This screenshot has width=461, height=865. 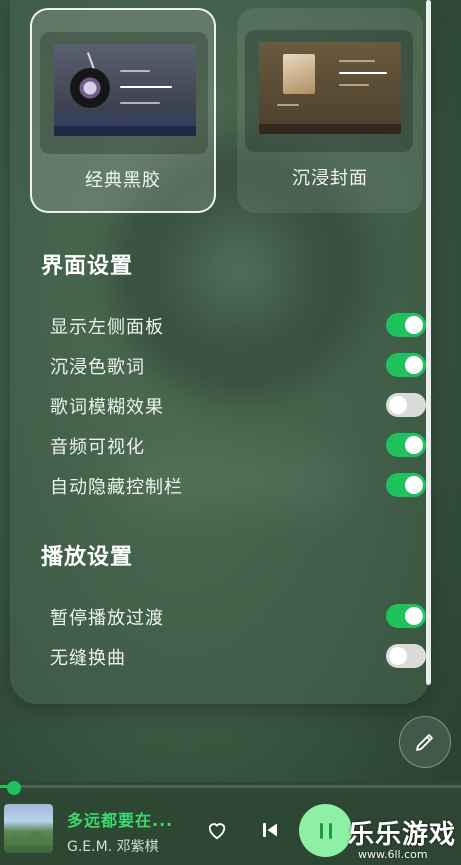 What do you see at coordinates (123, 180) in the screenshot?
I see `theme-label: 经典黑胶` at bounding box center [123, 180].